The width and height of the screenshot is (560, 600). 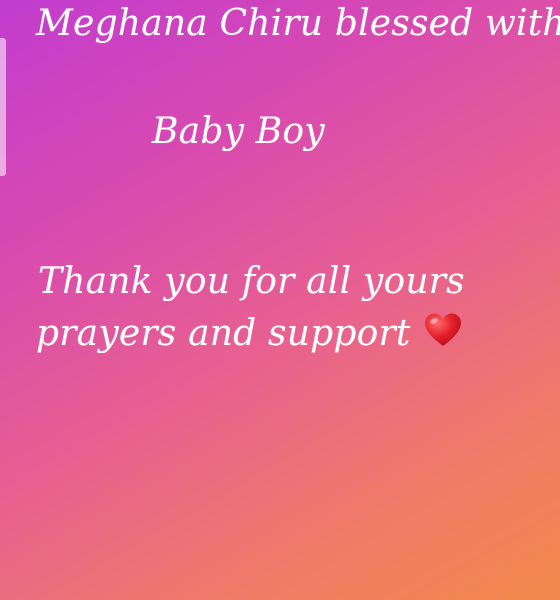 What do you see at coordinates (223, 333) in the screenshot?
I see `thanks-line-2: prayers and support` at bounding box center [223, 333].